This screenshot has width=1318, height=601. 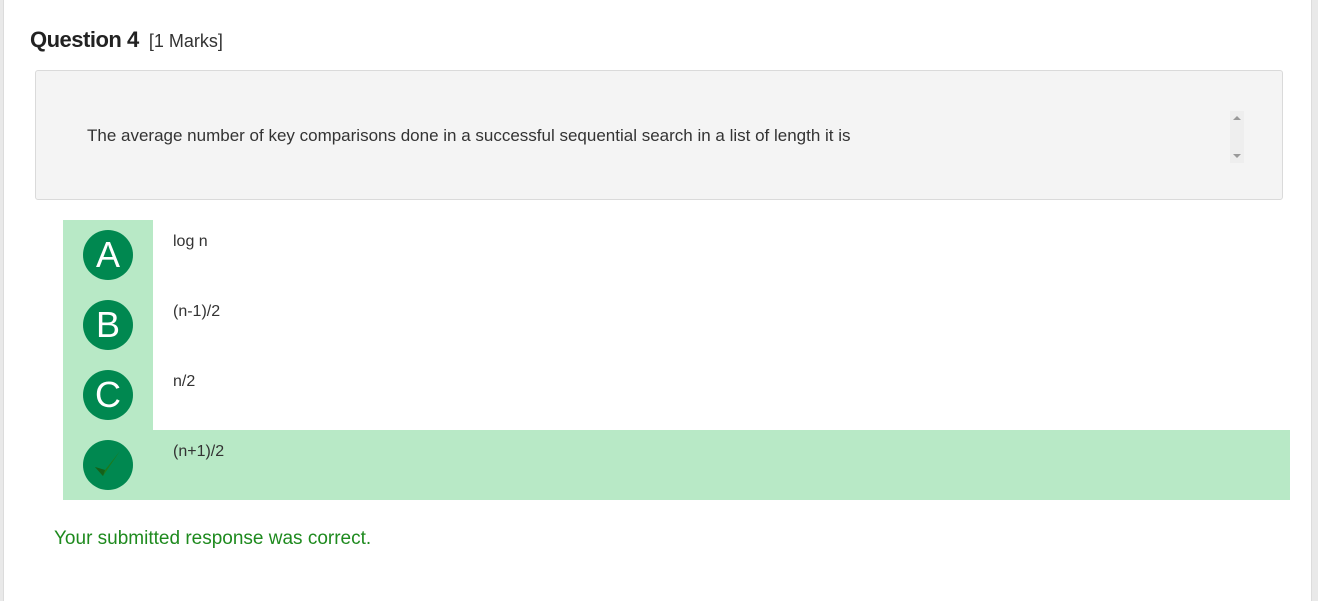 I want to click on option-b: B (n-1)/2, so click(x=676, y=325).